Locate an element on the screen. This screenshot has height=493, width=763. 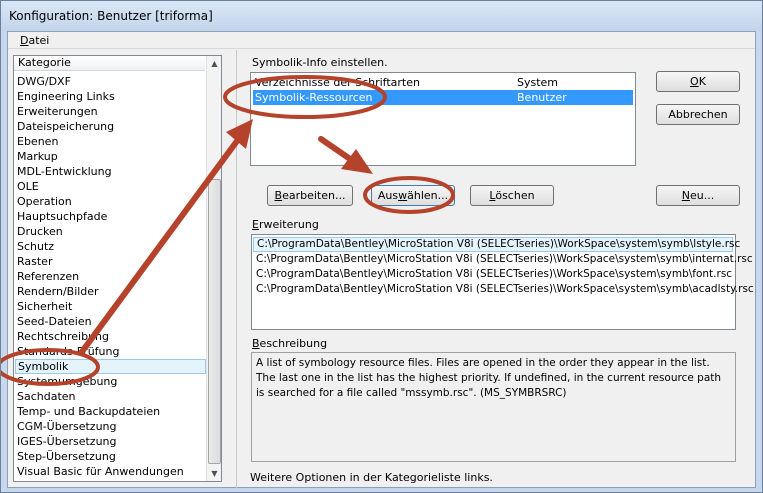
category-item: Seed-Dateien is located at coordinates (110, 321).